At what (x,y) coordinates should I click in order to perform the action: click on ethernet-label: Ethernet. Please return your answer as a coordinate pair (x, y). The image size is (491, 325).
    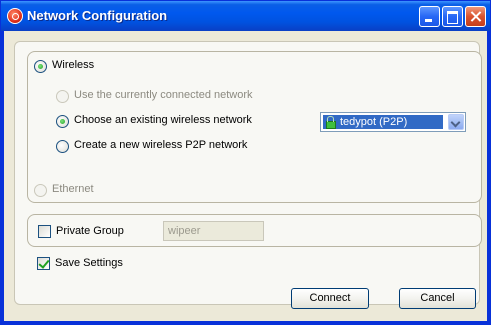
    Looking at the image, I should click on (73, 189).